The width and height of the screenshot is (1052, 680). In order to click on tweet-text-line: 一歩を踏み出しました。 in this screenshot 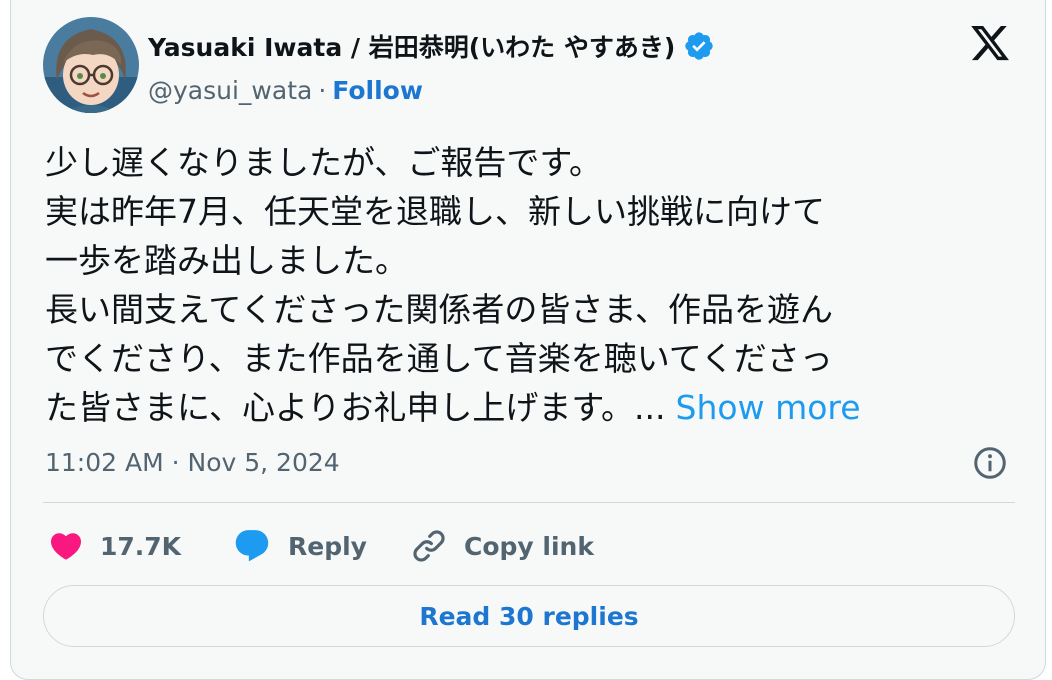, I will do `click(226, 260)`.